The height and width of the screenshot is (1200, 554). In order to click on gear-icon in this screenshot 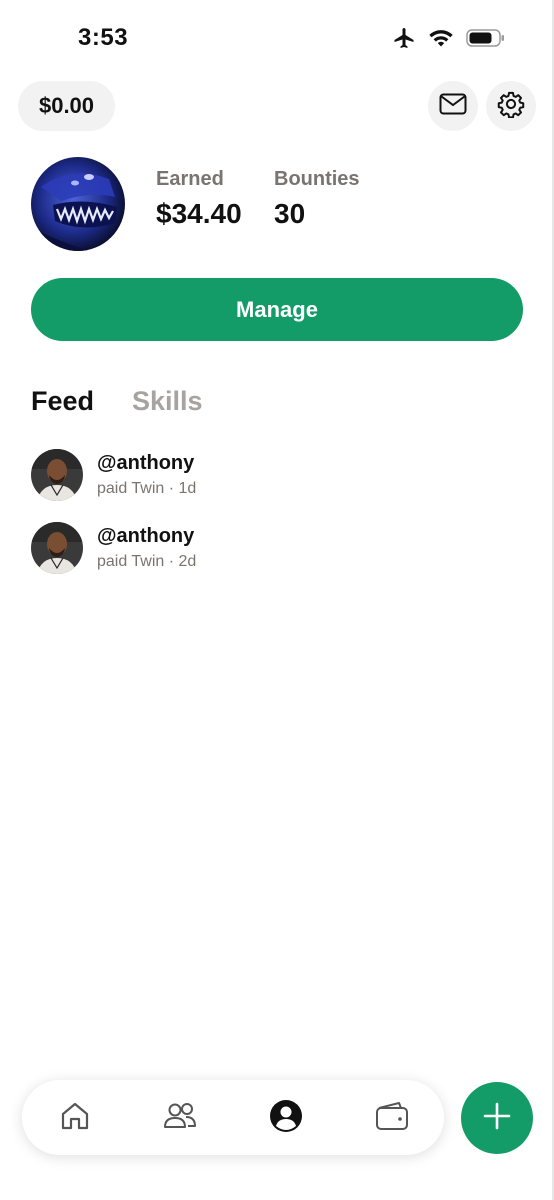, I will do `click(511, 106)`.